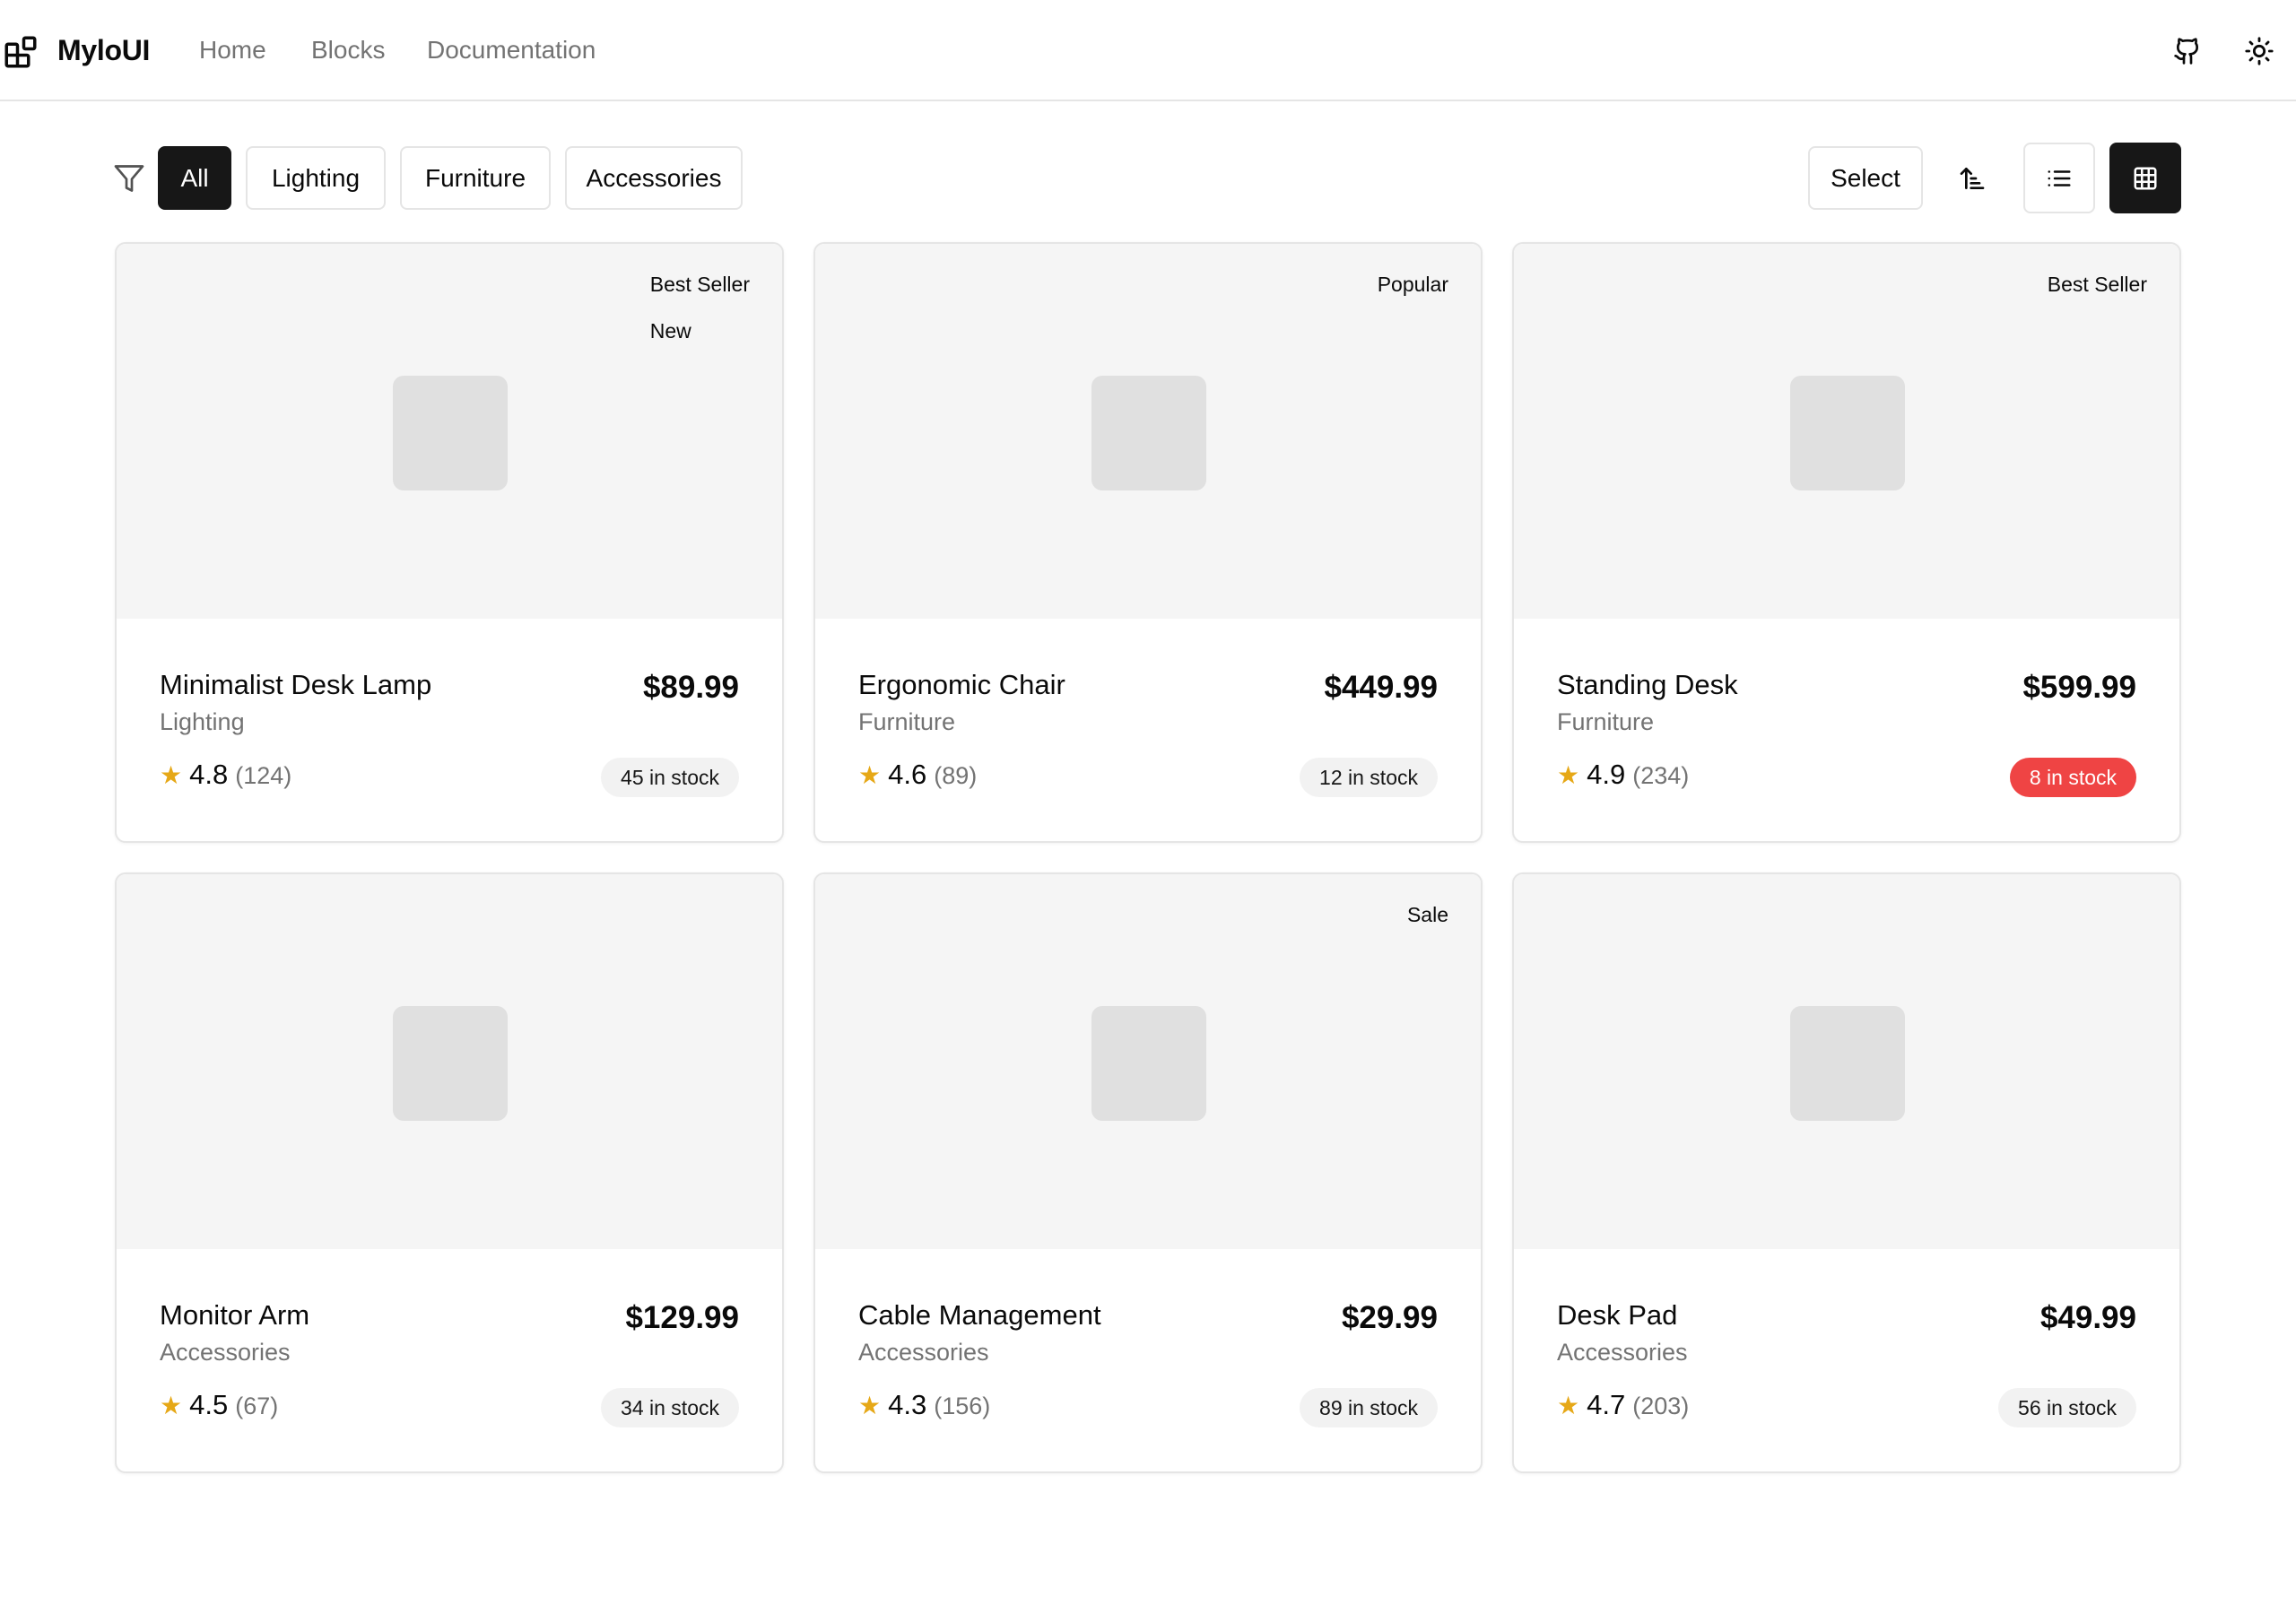  What do you see at coordinates (194, 178) in the screenshot?
I see `filter-chip-all: All` at bounding box center [194, 178].